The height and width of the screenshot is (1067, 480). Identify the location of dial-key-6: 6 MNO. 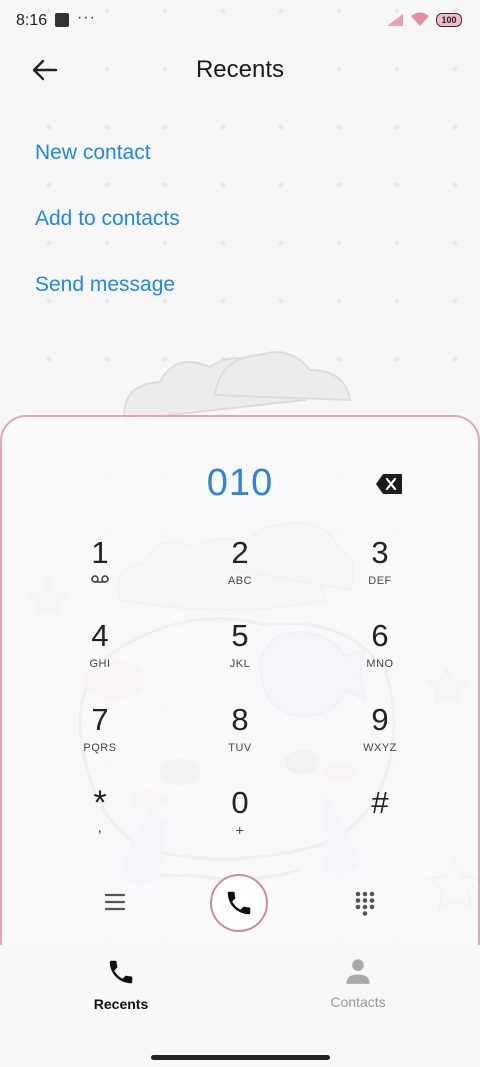
(380, 656).